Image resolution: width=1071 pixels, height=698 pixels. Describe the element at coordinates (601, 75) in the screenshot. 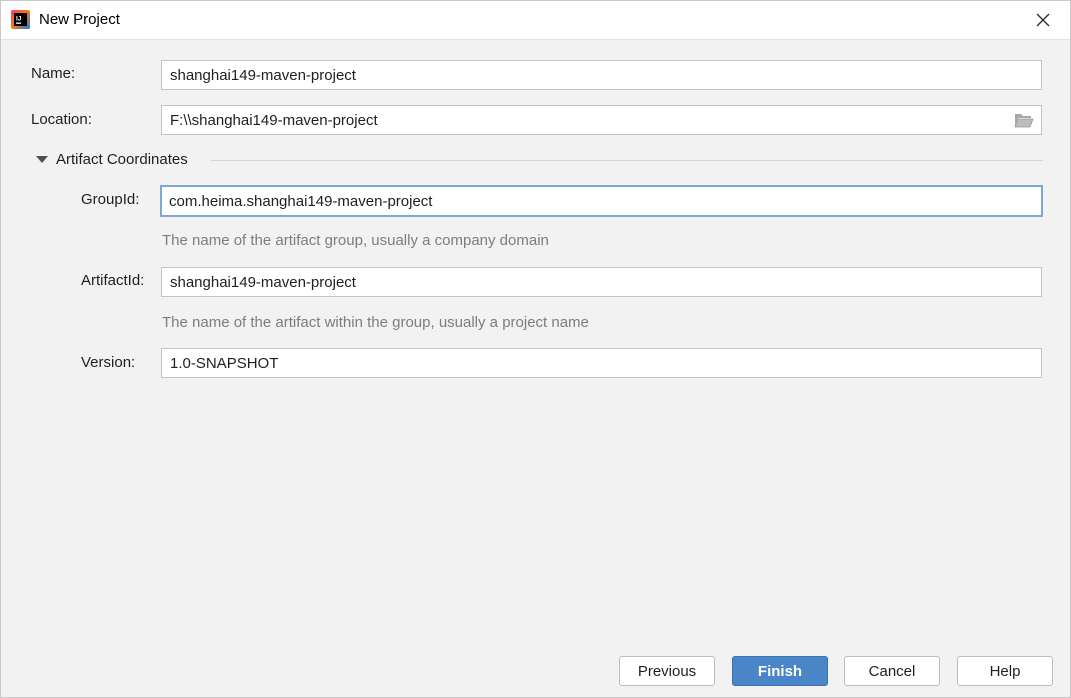

I see `name-input` at that location.